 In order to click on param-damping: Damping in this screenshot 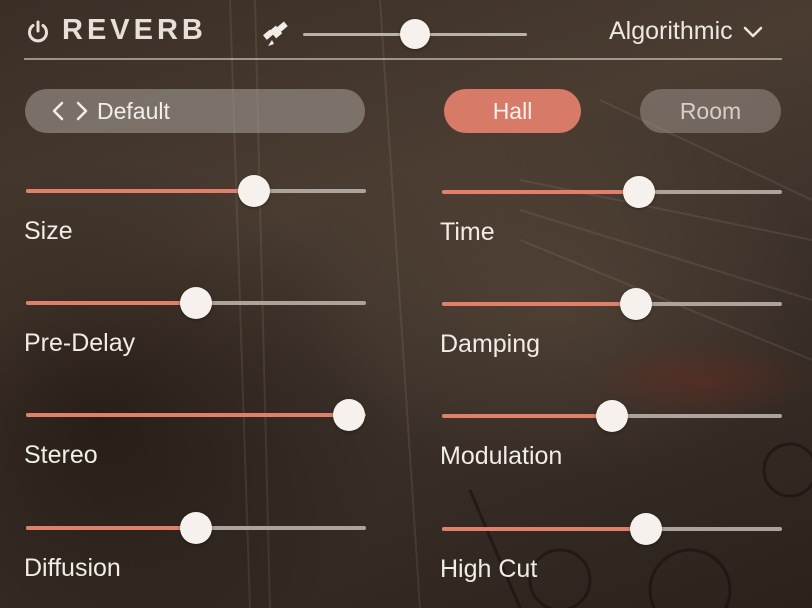, I will do `click(611, 335)`.